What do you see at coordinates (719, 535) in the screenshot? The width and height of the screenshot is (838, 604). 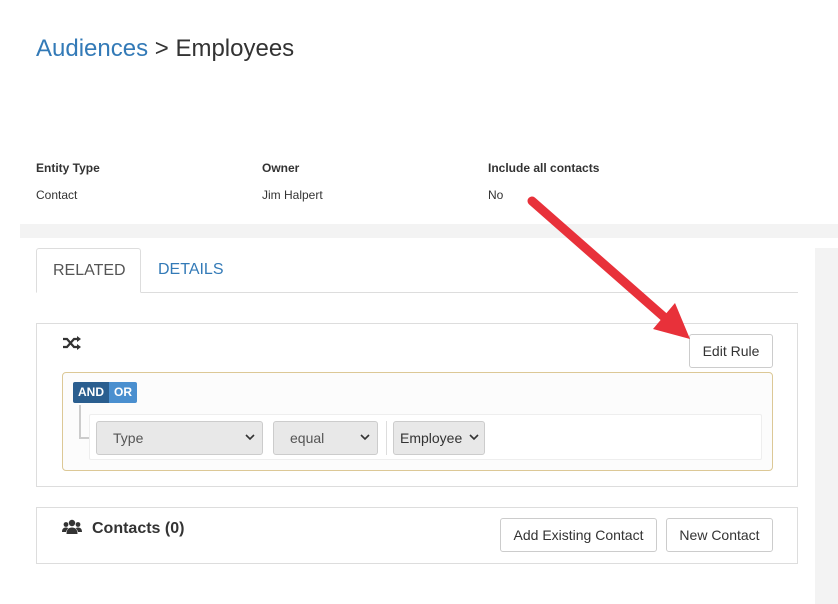 I see `new-contact-button: New Contact` at bounding box center [719, 535].